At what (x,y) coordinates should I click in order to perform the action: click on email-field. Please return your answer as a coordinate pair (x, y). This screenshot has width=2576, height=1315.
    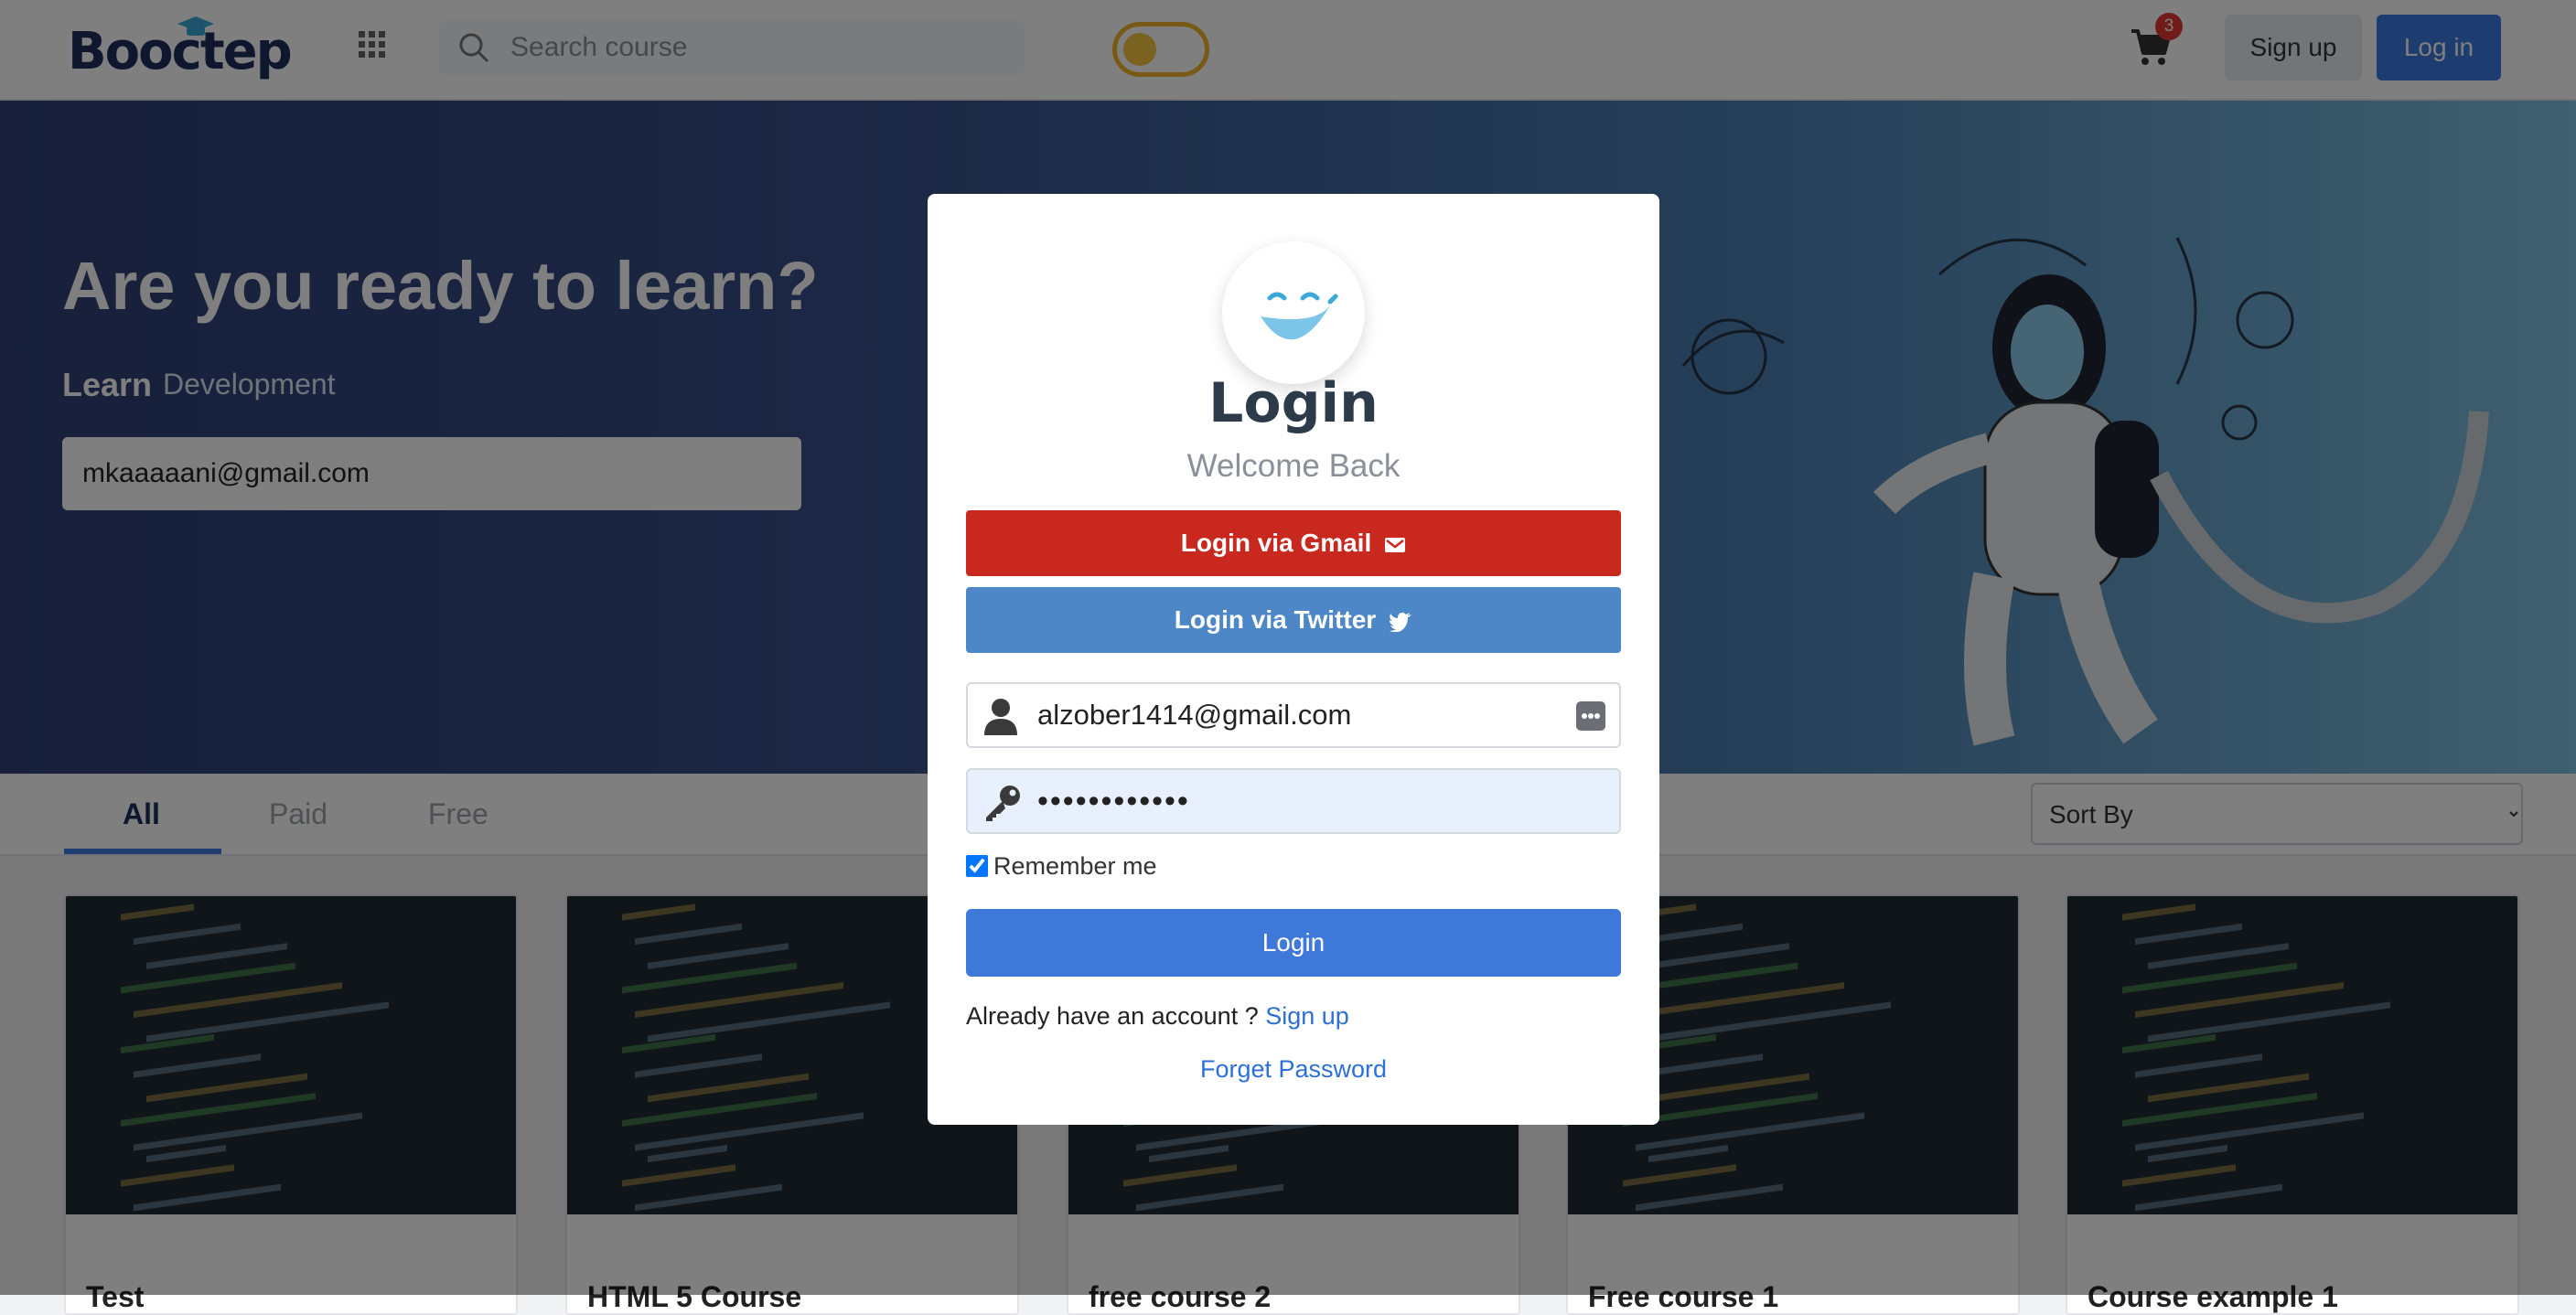
    Looking at the image, I should click on (1294, 715).